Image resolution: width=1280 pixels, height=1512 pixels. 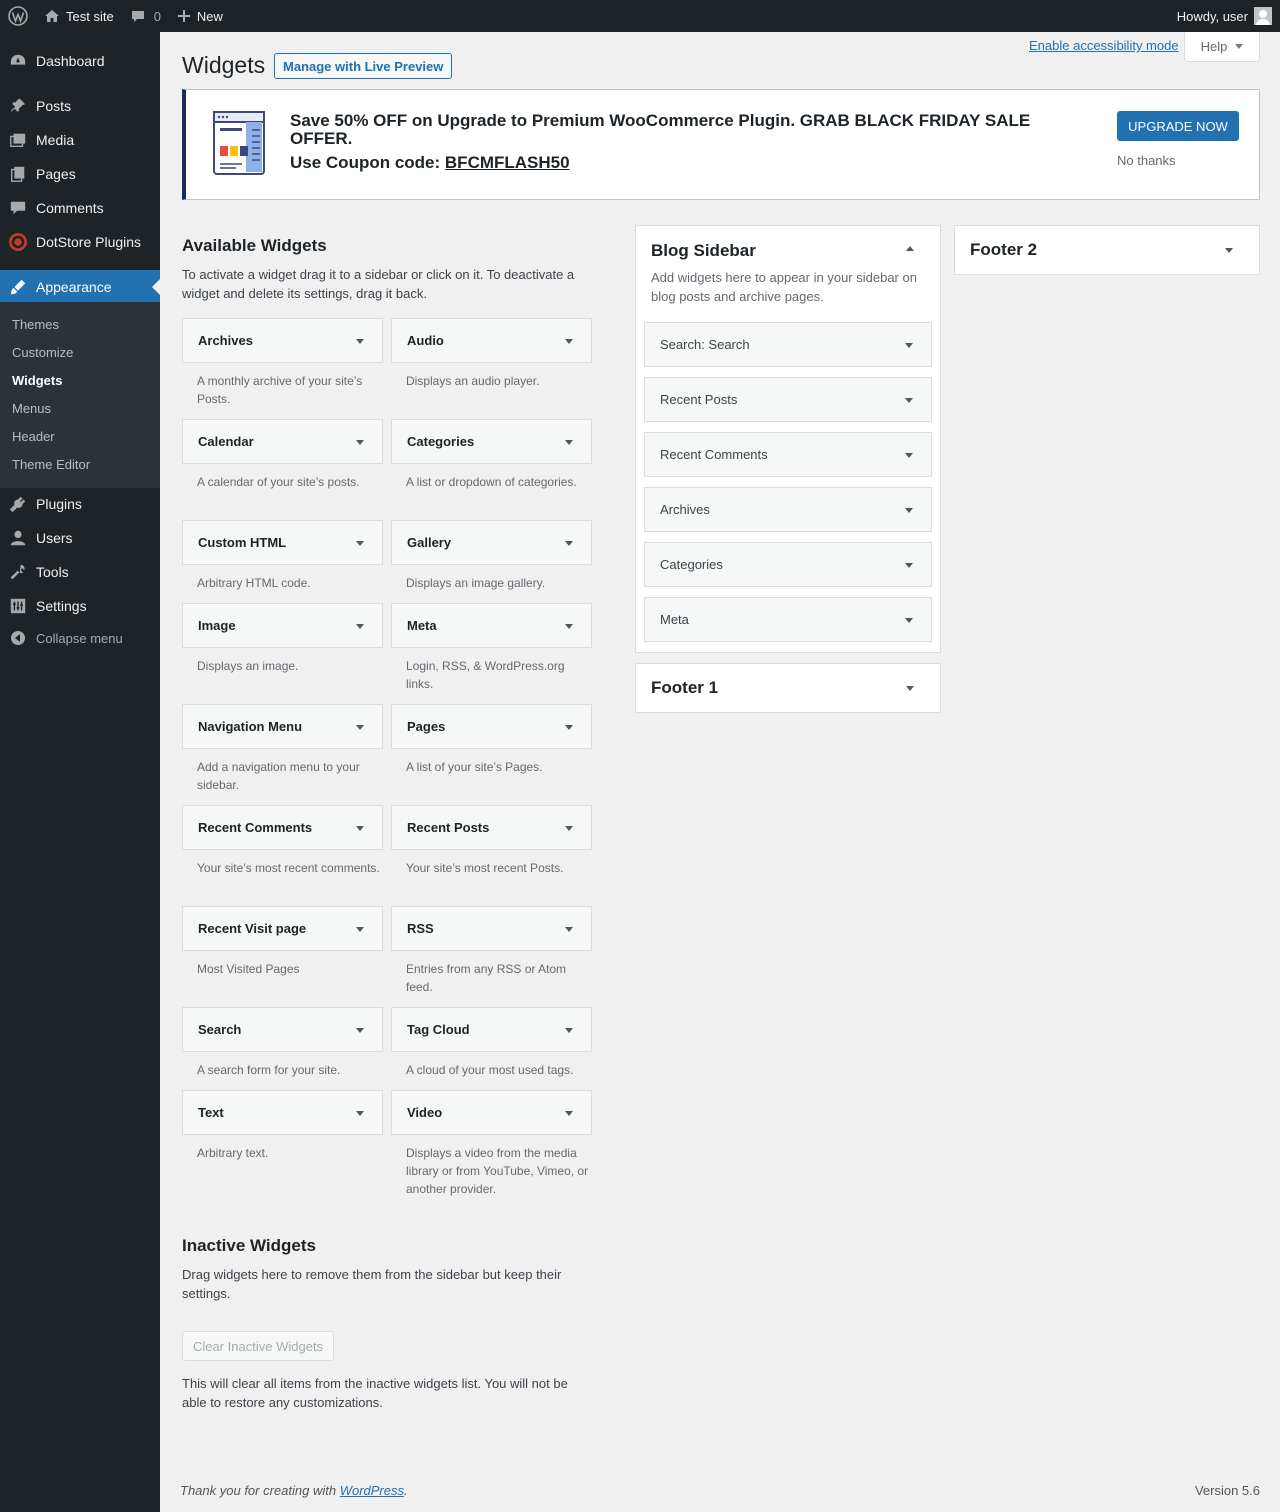 I want to click on accessibility-mode-link: Enable accessibility mode, so click(x=1104, y=45).